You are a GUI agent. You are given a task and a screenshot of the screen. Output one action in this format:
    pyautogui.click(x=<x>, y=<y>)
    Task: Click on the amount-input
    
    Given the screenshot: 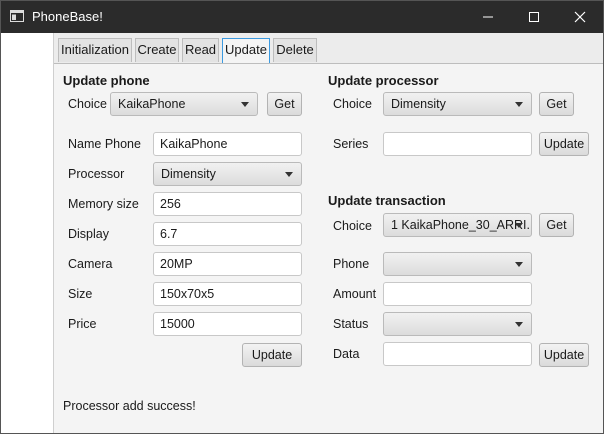 What is the action you would take?
    pyautogui.click(x=457, y=294)
    